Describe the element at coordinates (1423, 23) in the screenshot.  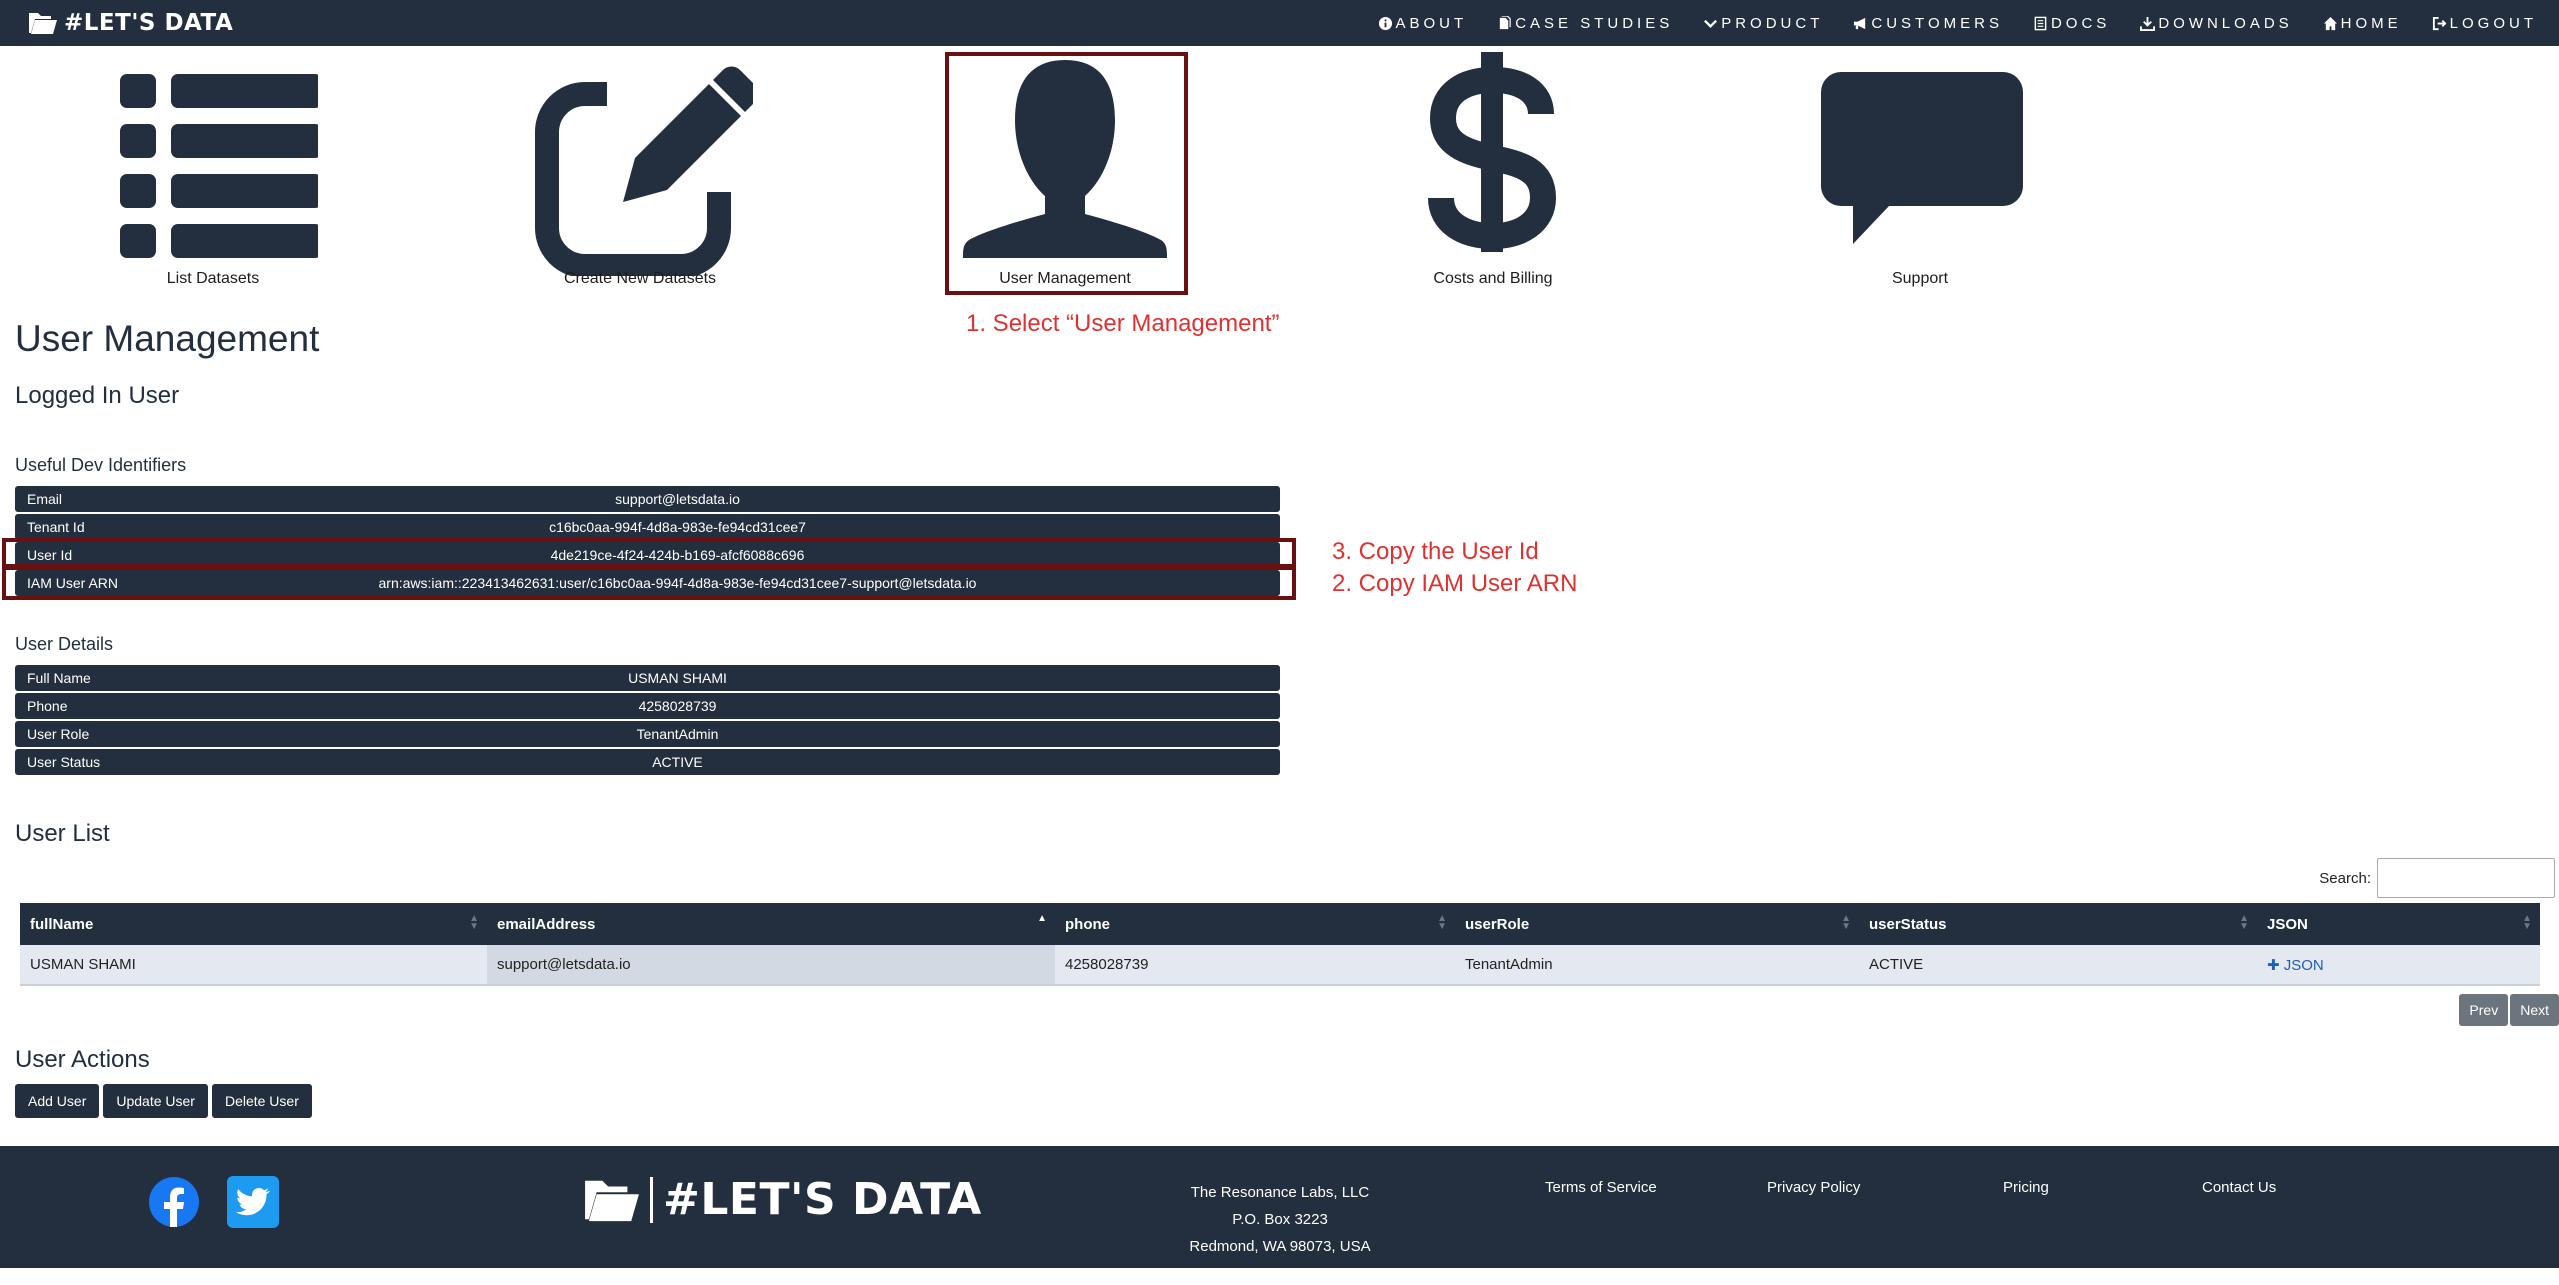
I see `nav-about: ABOUT` at that location.